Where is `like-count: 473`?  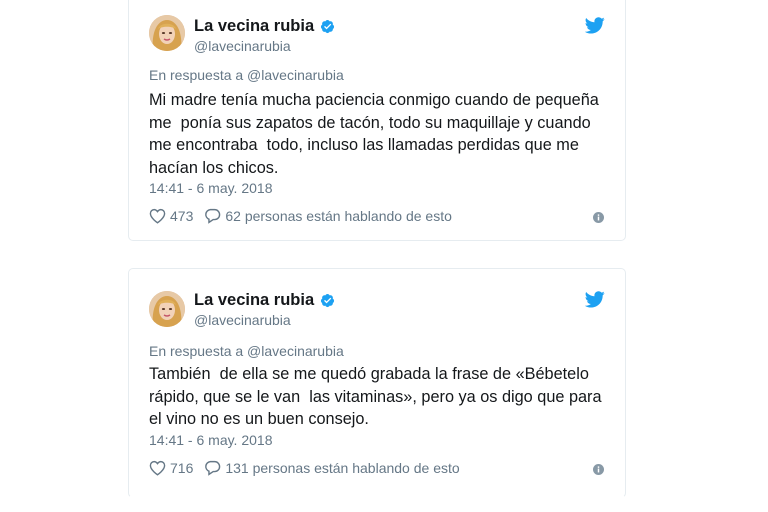 like-count: 473 is located at coordinates (181, 216).